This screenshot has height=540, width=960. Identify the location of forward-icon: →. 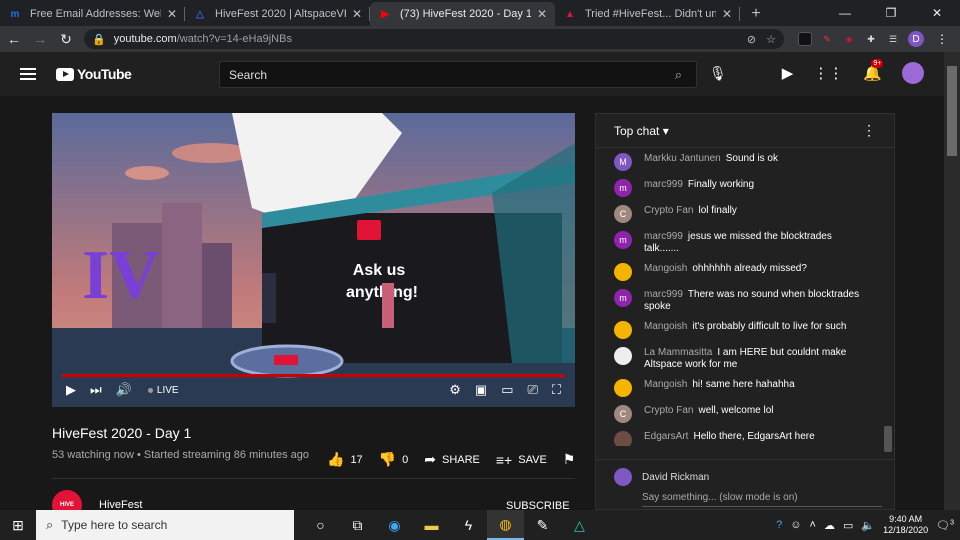
(40, 39).